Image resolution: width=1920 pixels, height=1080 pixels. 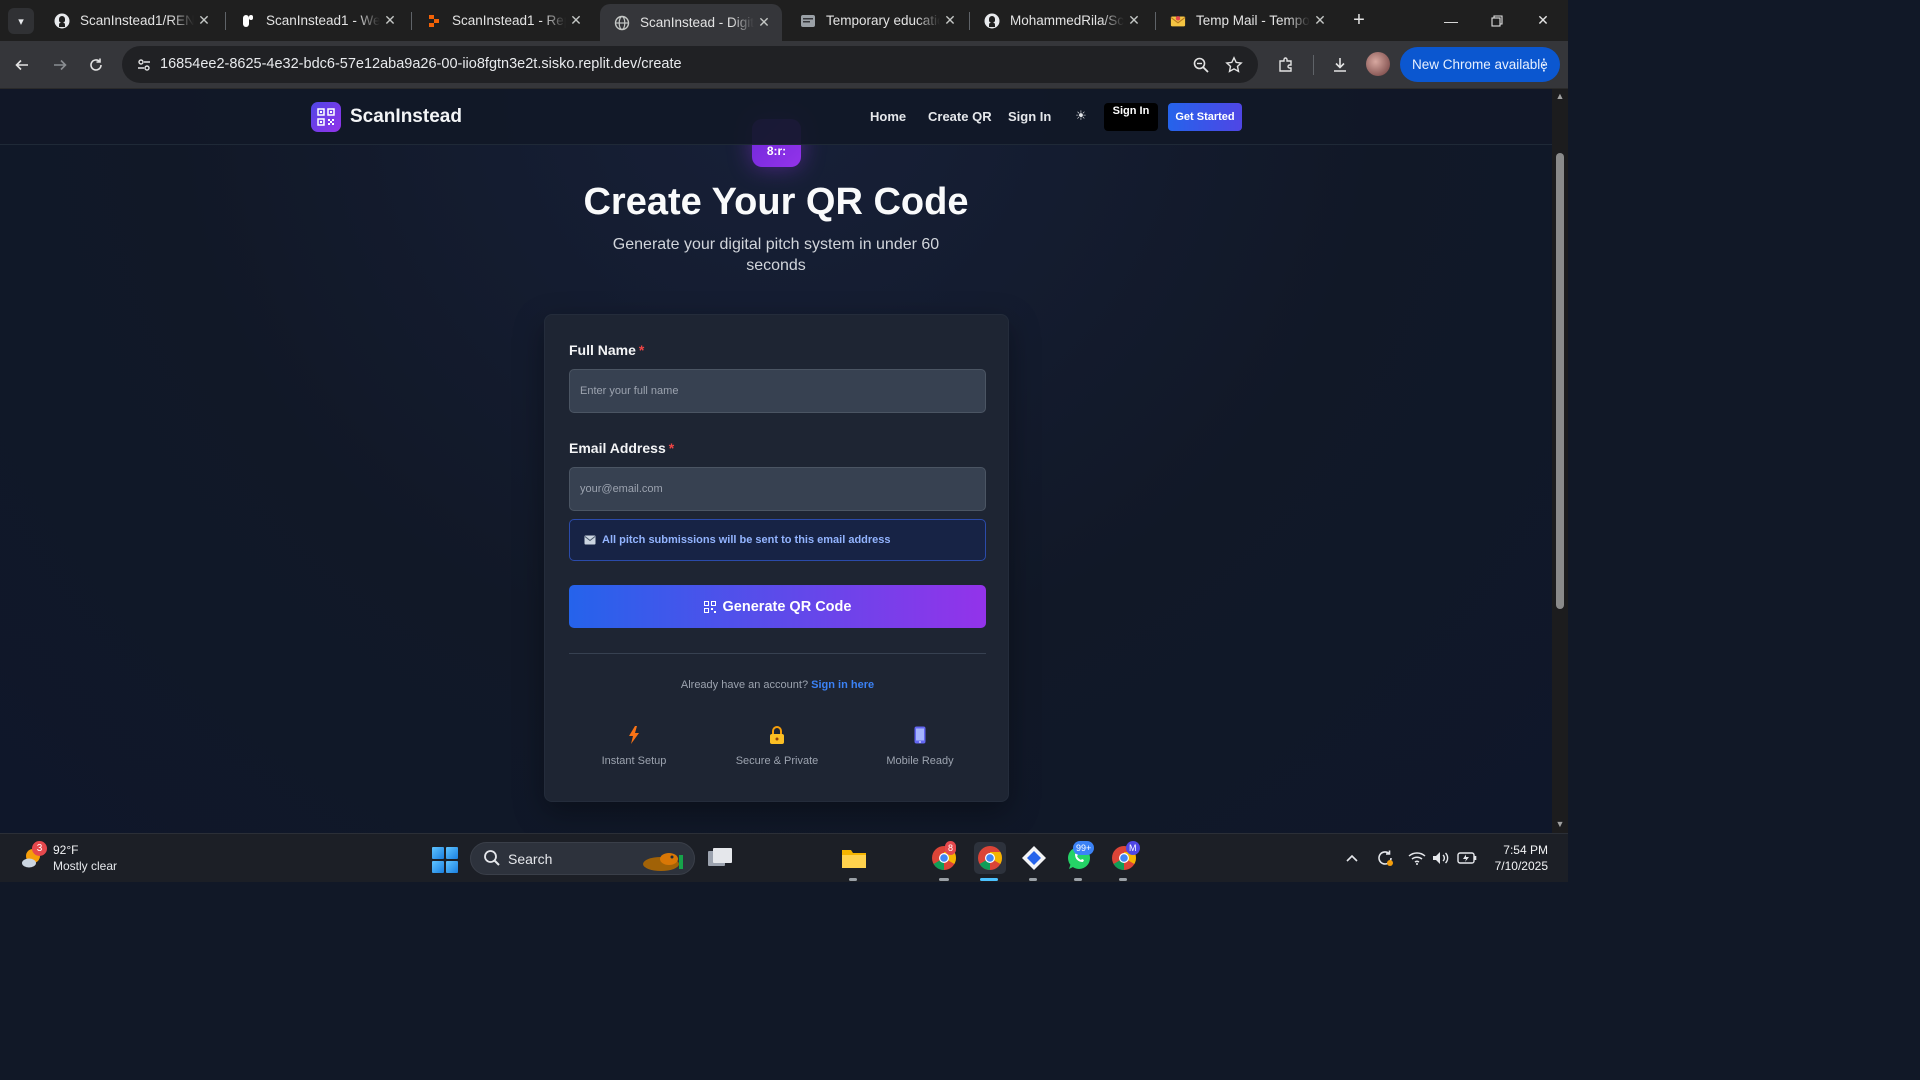 What do you see at coordinates (96, 65) in the screenshot?
I see `reload-button` at bounding box center [96, 65].